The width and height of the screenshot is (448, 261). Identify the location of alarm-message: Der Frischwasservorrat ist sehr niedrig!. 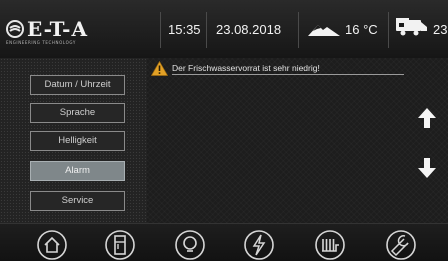
(288, 69).